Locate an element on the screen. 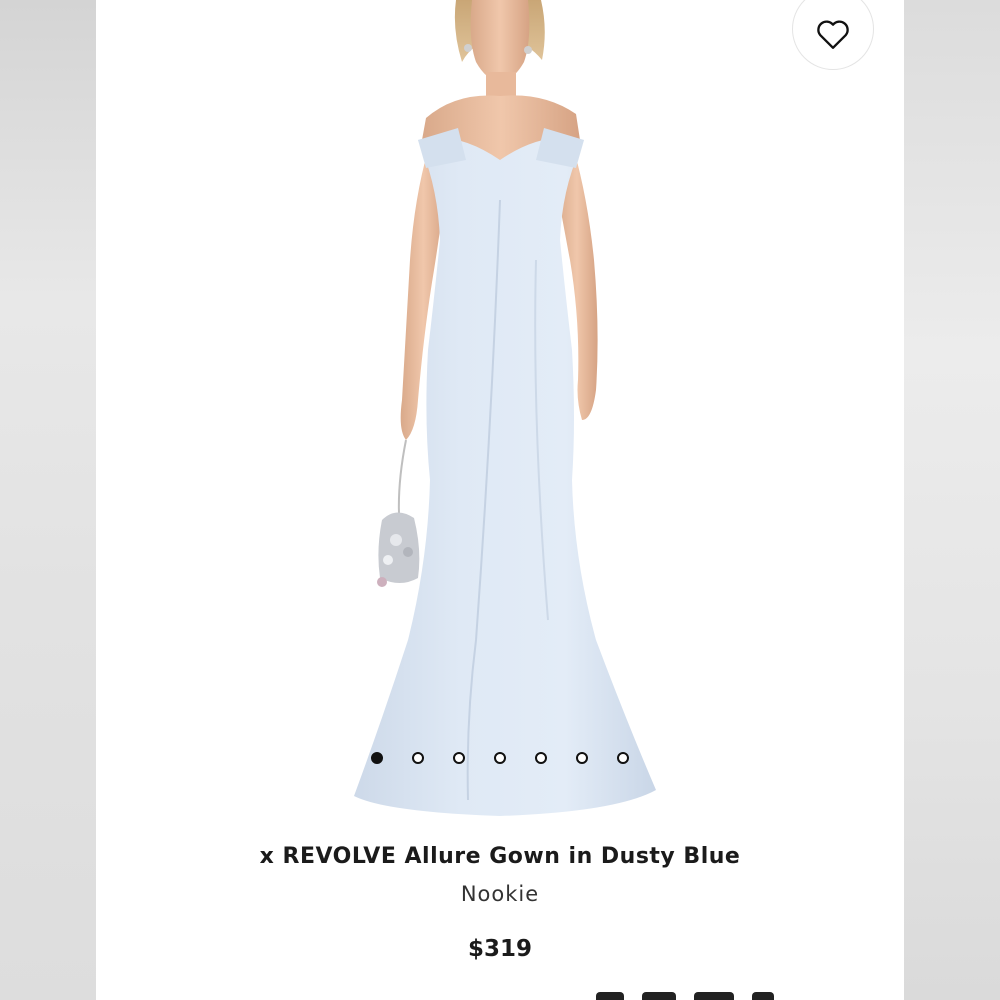 Image resolution: width=1000 pixels, height=1000 pixels. blurred-backdrop-left is located at coordinates (48, 500).